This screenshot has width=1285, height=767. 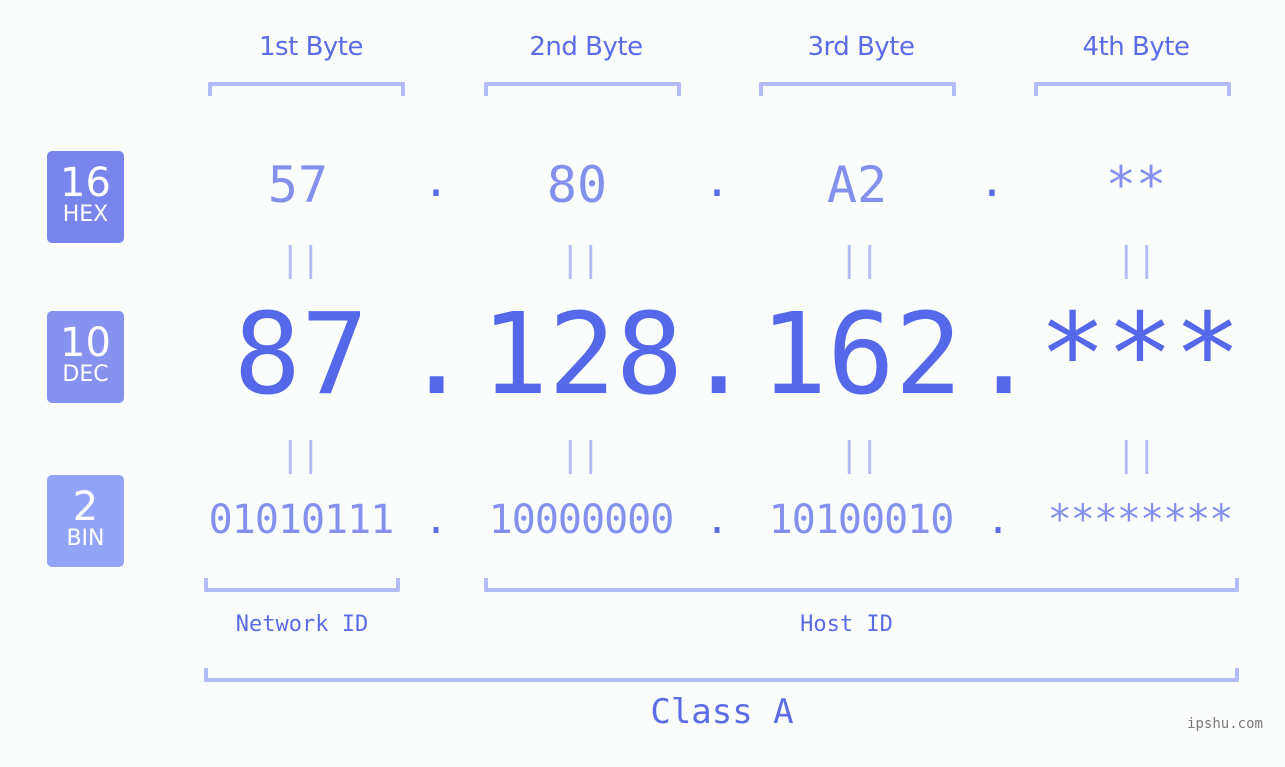 What do you see at coordinates (85, 374) in the screenshot?
I see `dec-badge-label: DEC` at bounding box center [85, 374].